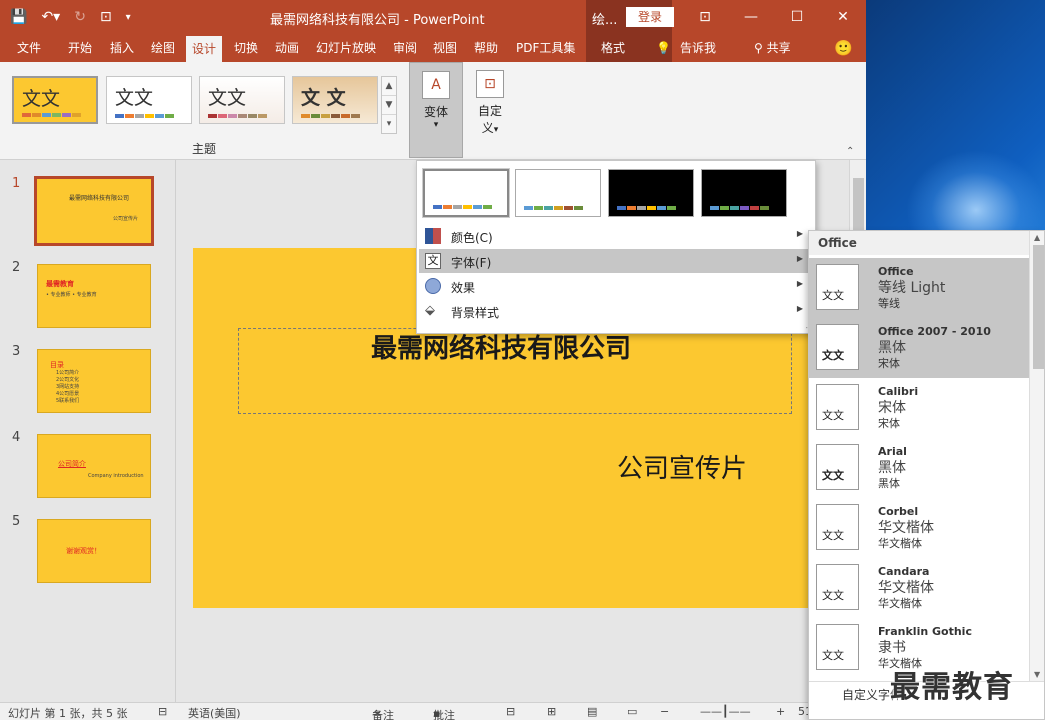 Image resolution: width=1045 pixels, height=720 pixels. Describe the element at coordinates (50, 17) in the screenshot. I see `undo-icon: ↶▾` at that location.